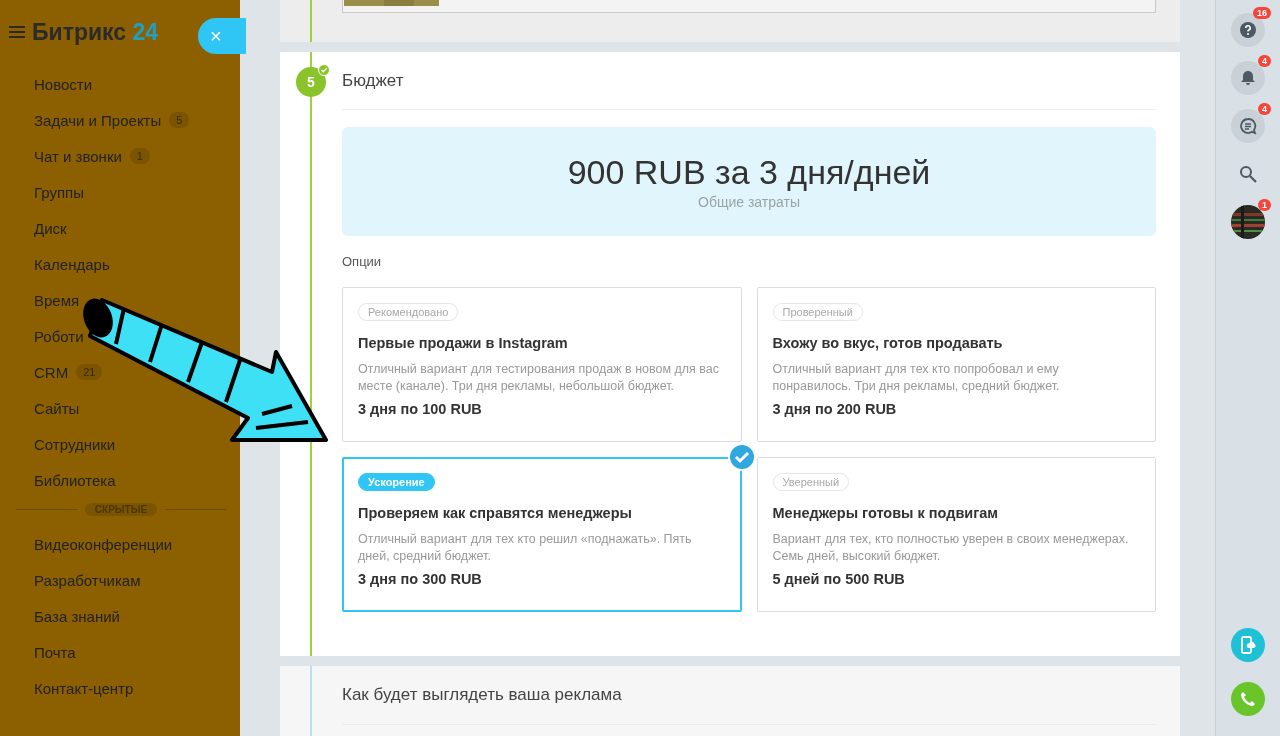  I want to click on nav-item: Время, so click(57, 300).